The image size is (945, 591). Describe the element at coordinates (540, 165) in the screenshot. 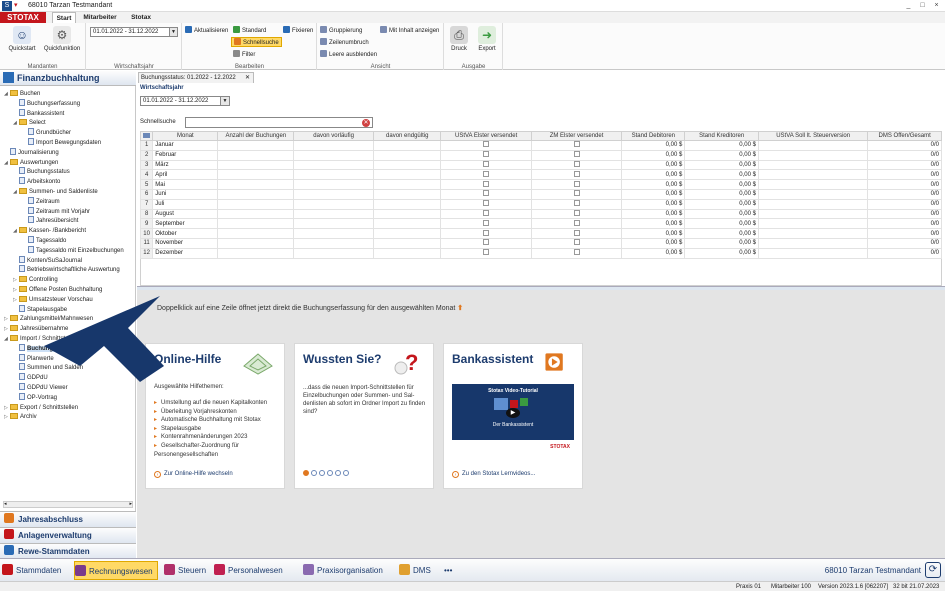

I see `table-row: 3 März 0,00 $0,00 $ 0/0` at that location.